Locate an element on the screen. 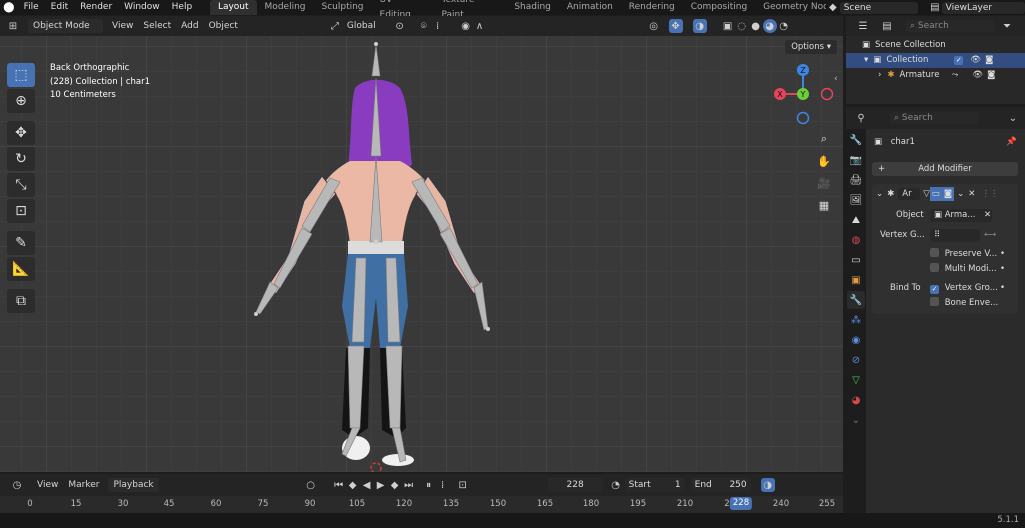 The image size is (1025, 528). pivot-icon: ⊙ is located at coordinates (400, 26).